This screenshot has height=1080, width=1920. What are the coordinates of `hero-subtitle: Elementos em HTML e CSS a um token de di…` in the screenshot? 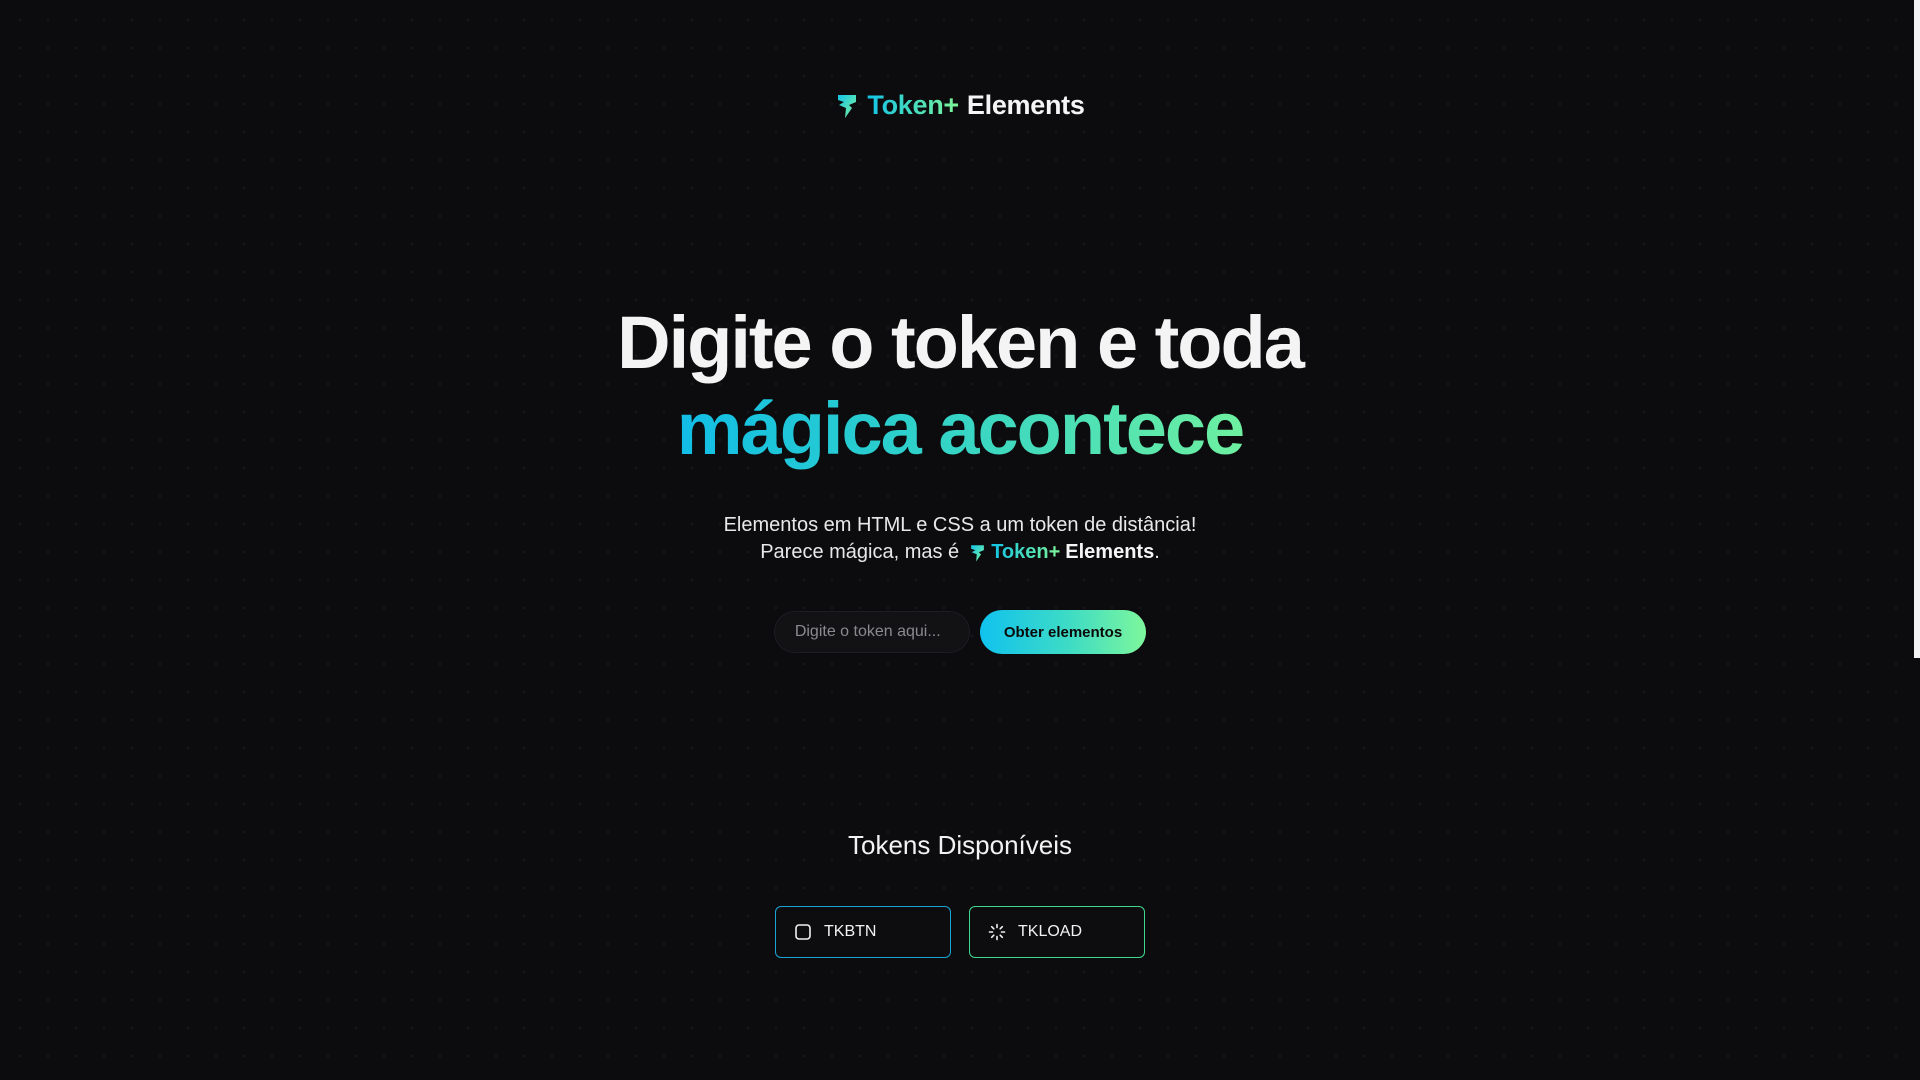 It's located at (960, 539).